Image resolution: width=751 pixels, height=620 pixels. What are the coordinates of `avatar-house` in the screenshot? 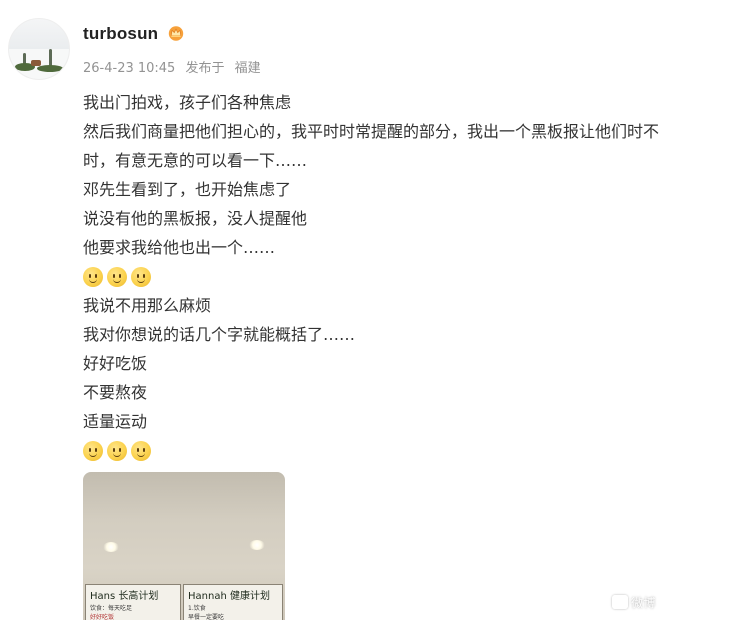 It's located at (36, 63).